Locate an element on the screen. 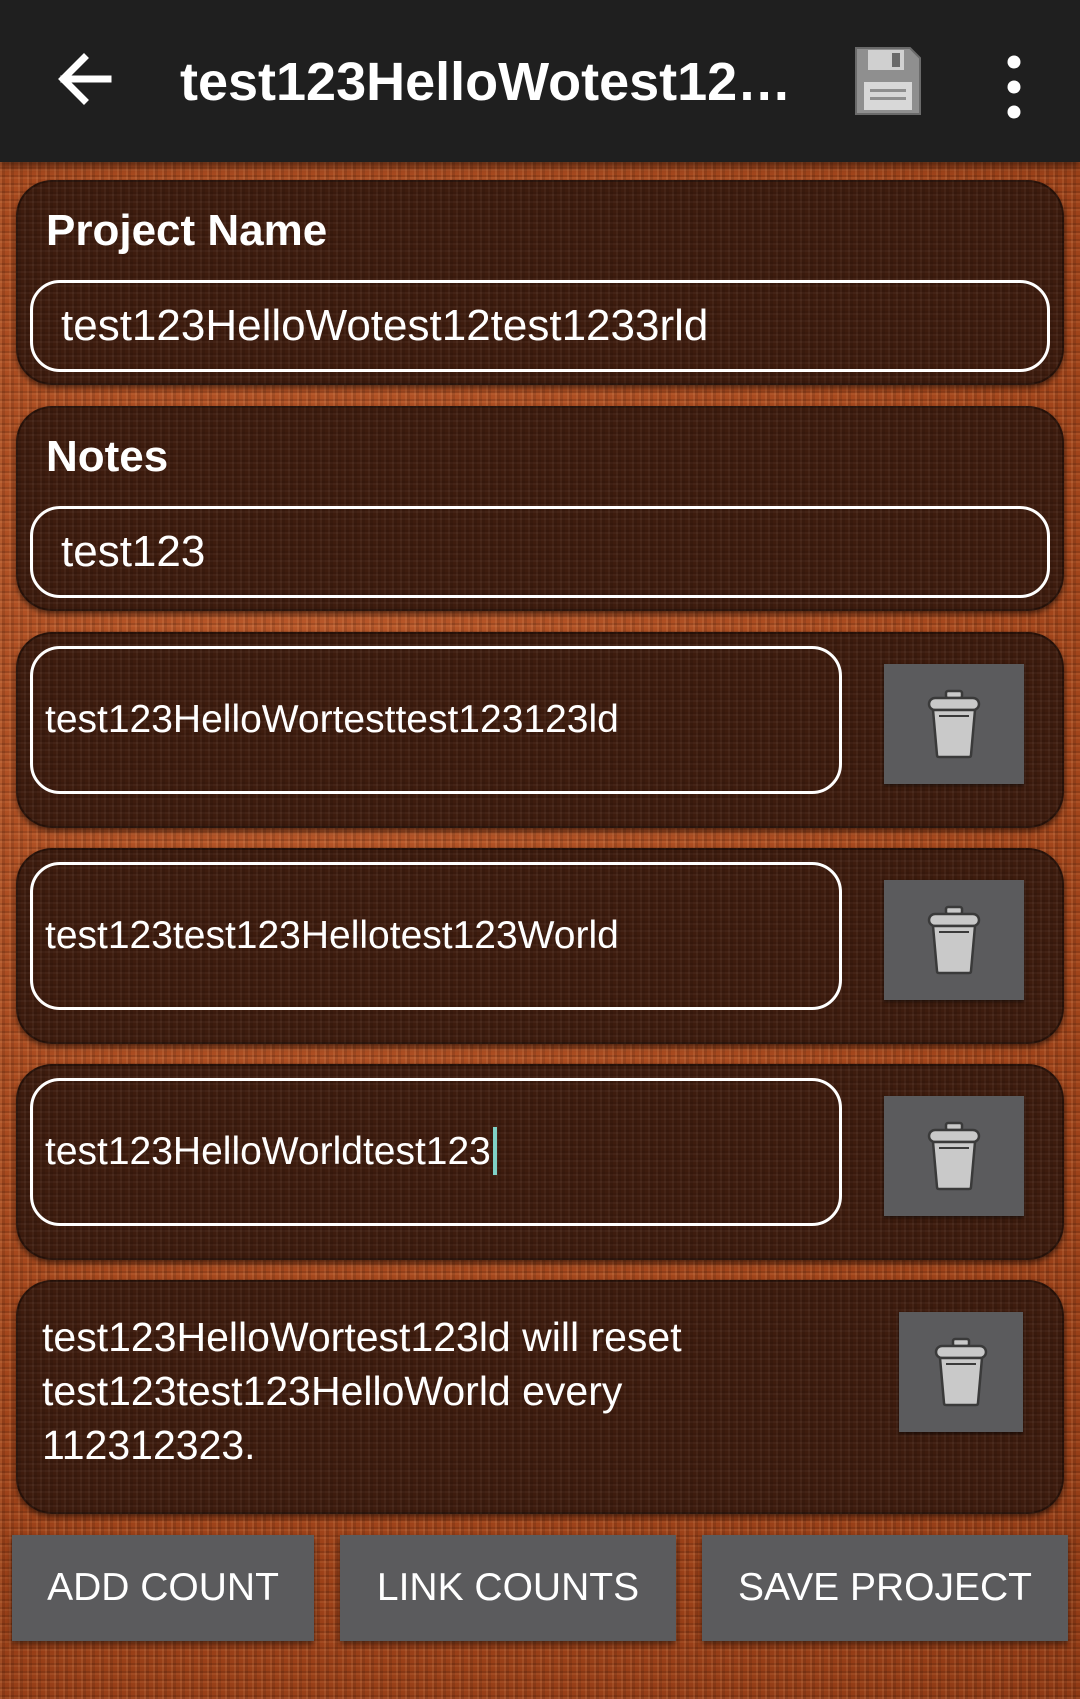  arrow-left-icon is located at coordinates (85, 79).